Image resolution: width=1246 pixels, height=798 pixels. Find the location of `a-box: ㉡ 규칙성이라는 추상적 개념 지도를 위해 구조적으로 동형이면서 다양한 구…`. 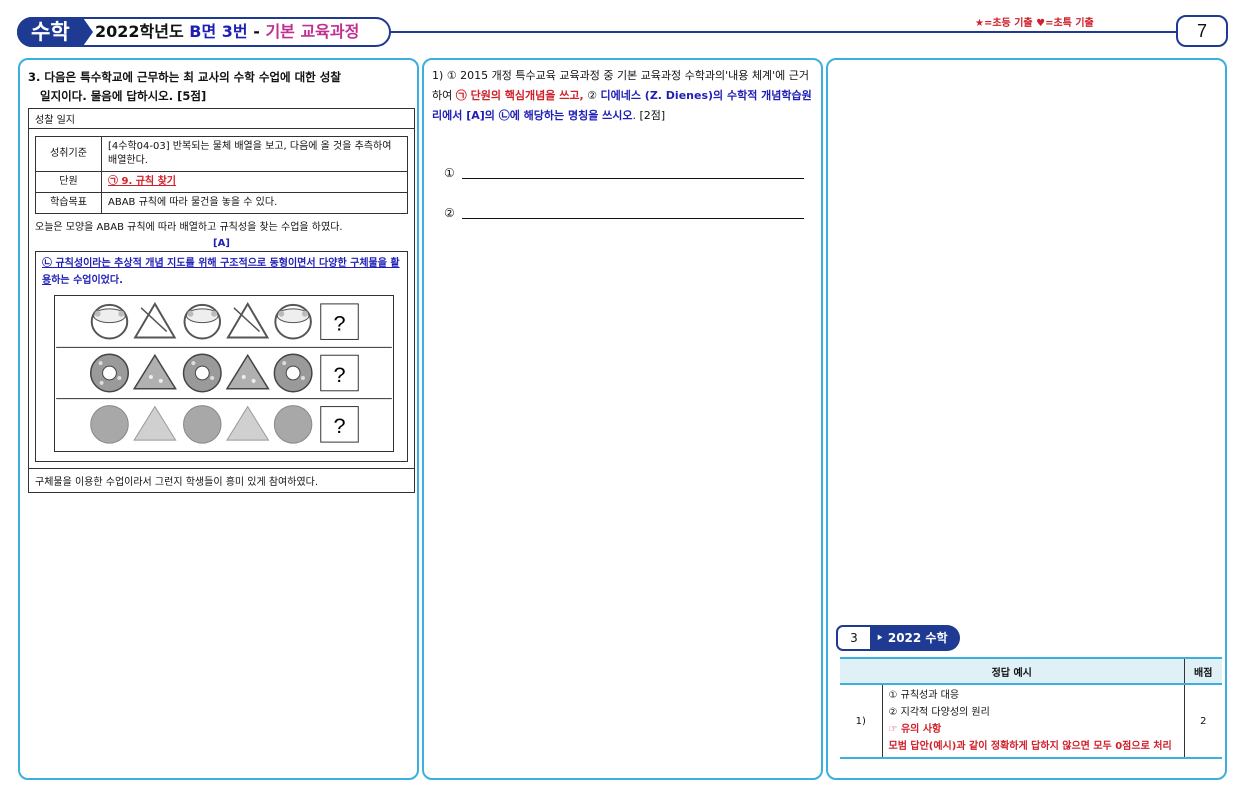

a-box: ㉡ 규칙성이라는 추상적 개념 지도를 위해 구조적으로 동형이면서 다양한 구… is located at coordinates (221, 356).